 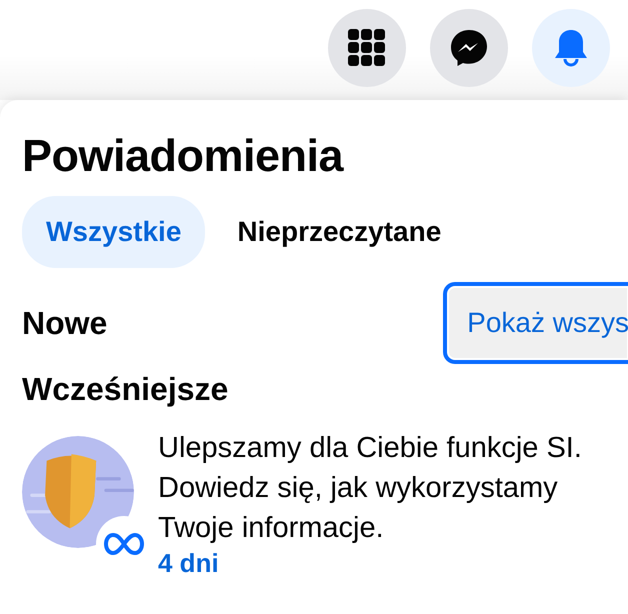 What do you see at coordinates (535, 323) in the screenshot?
I see `show-all-button: Pokaż wszys` at bounding box center [535, 323].